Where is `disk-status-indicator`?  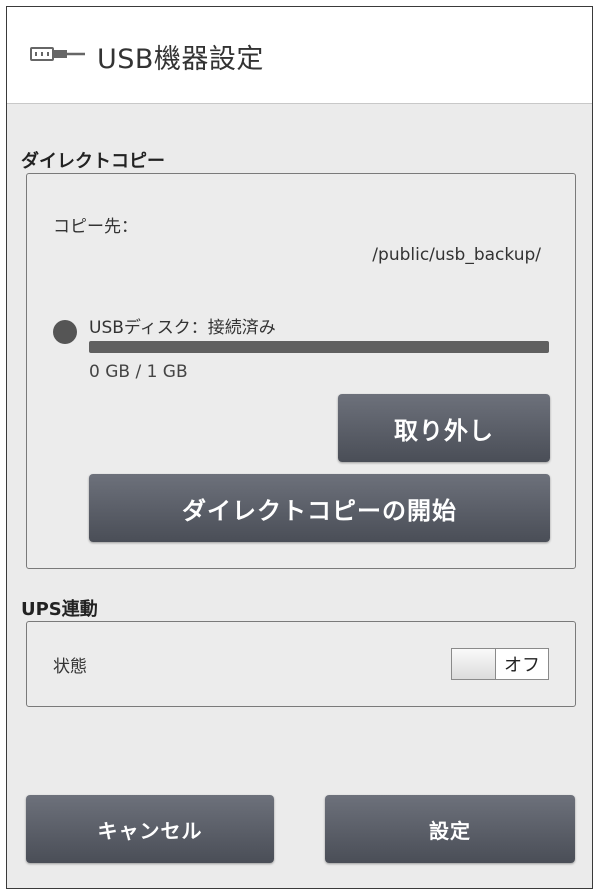
disk-status-indicator is located at coordinates (65, 332).